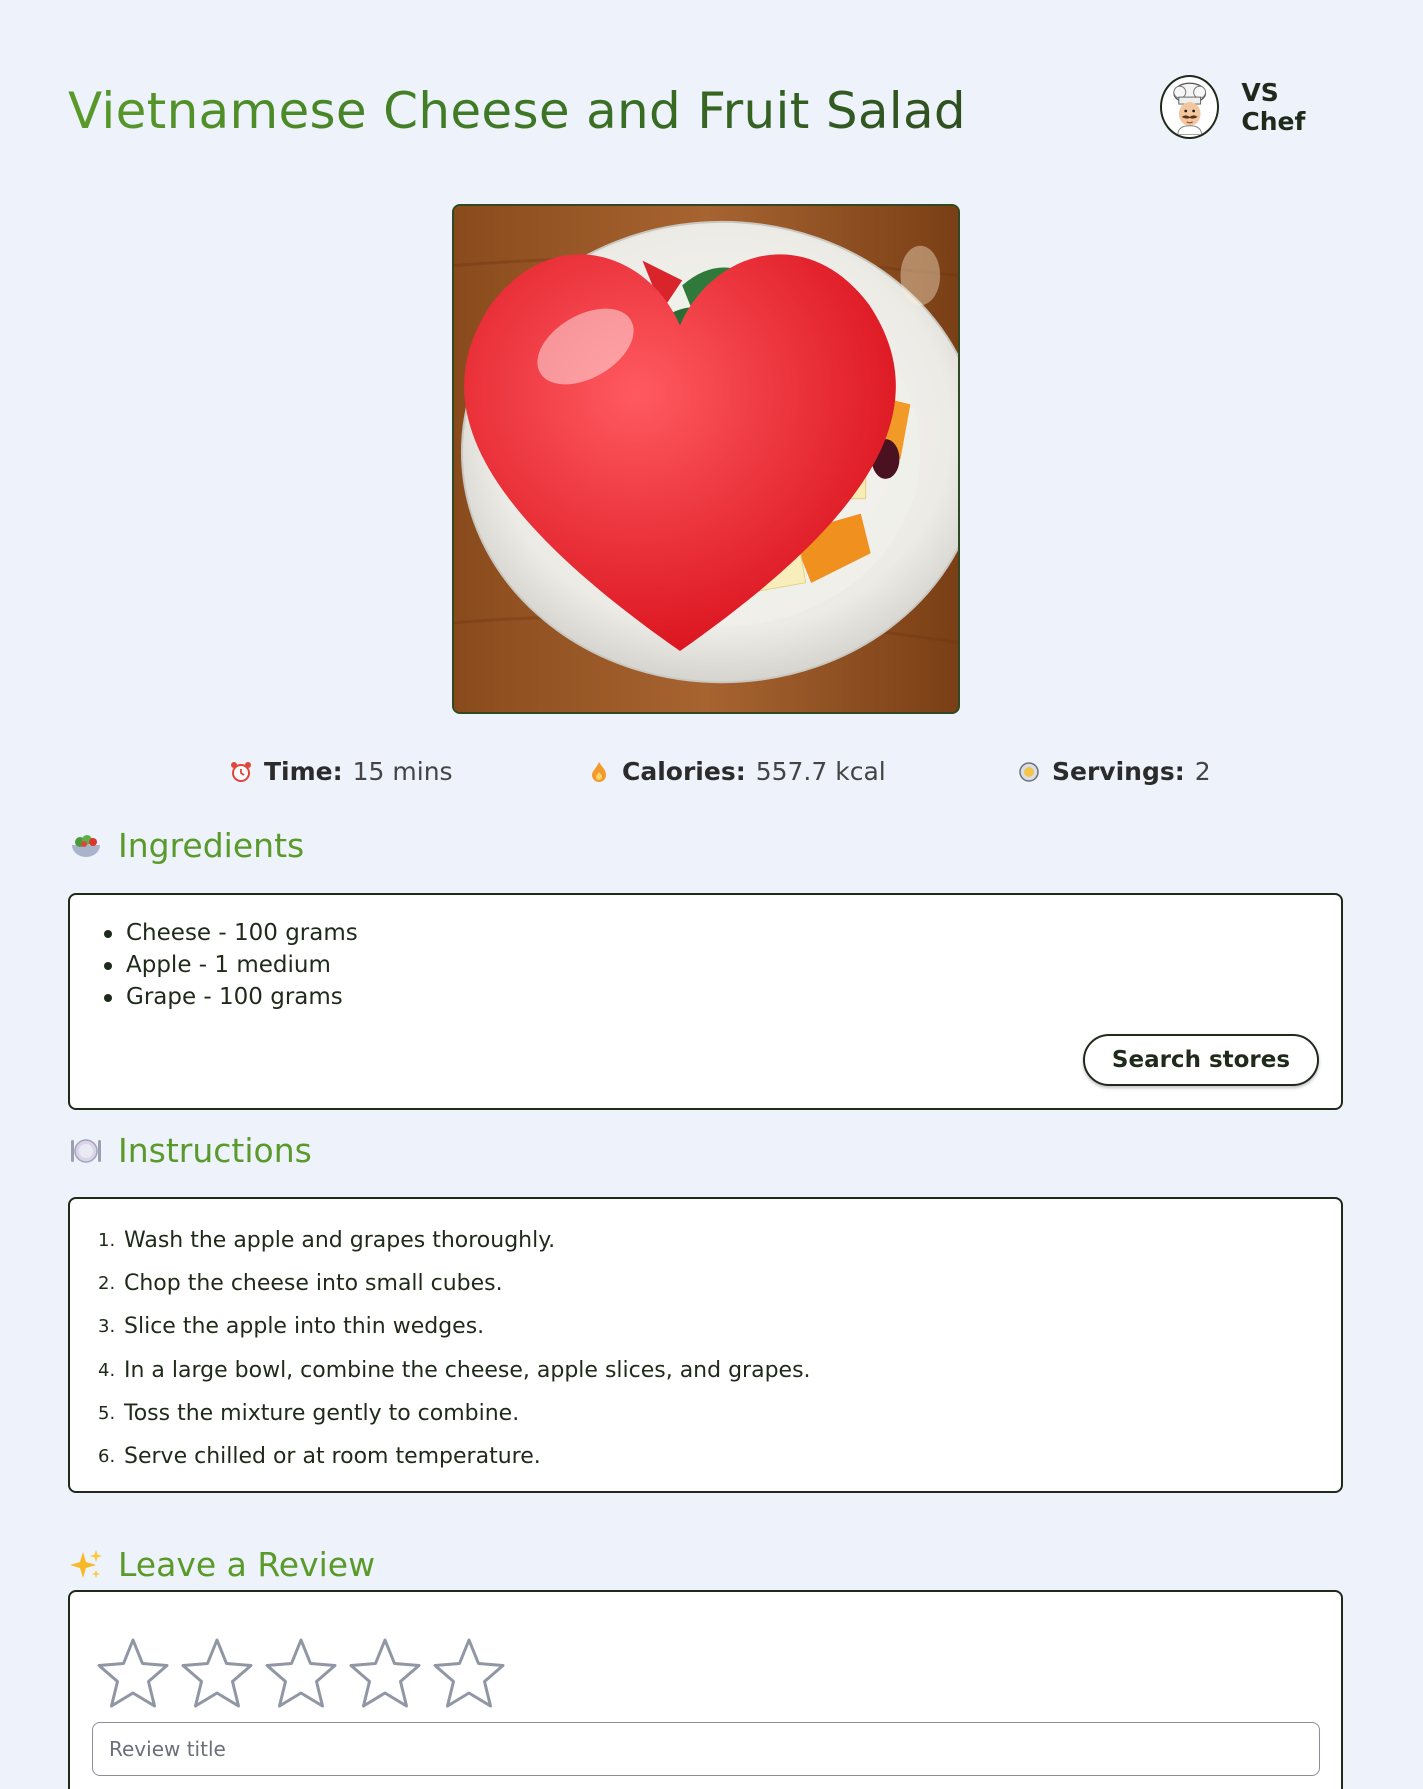  What do you see at coordinates (86, 1565) in the screenshot?
I see `sparkles-icon` at bounding box center [86, 1565].